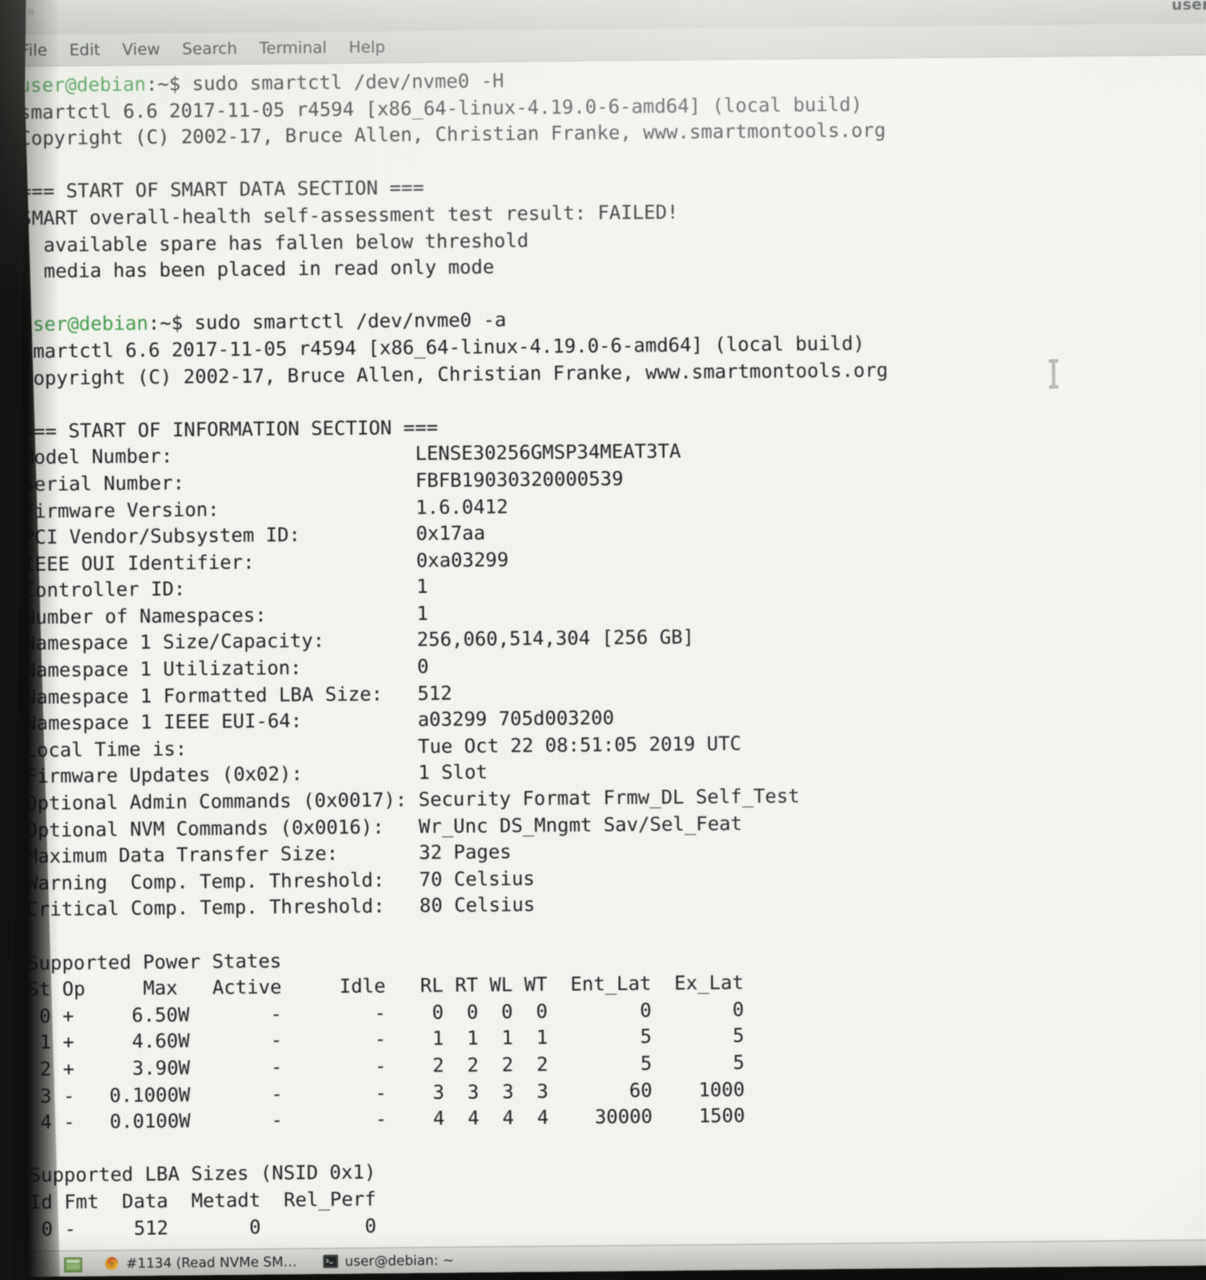  I want to click on information-row-value: 32 Pages, so click(465, 852).